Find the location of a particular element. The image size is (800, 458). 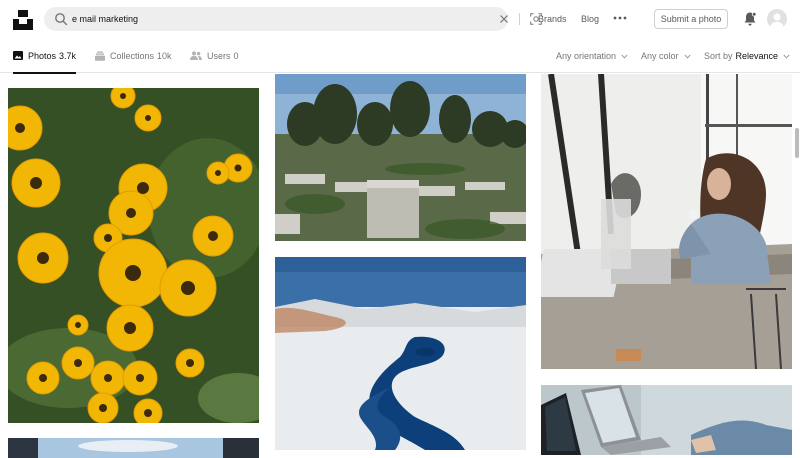

tab-photos-label: Photos is located at coordinates (42, 55).